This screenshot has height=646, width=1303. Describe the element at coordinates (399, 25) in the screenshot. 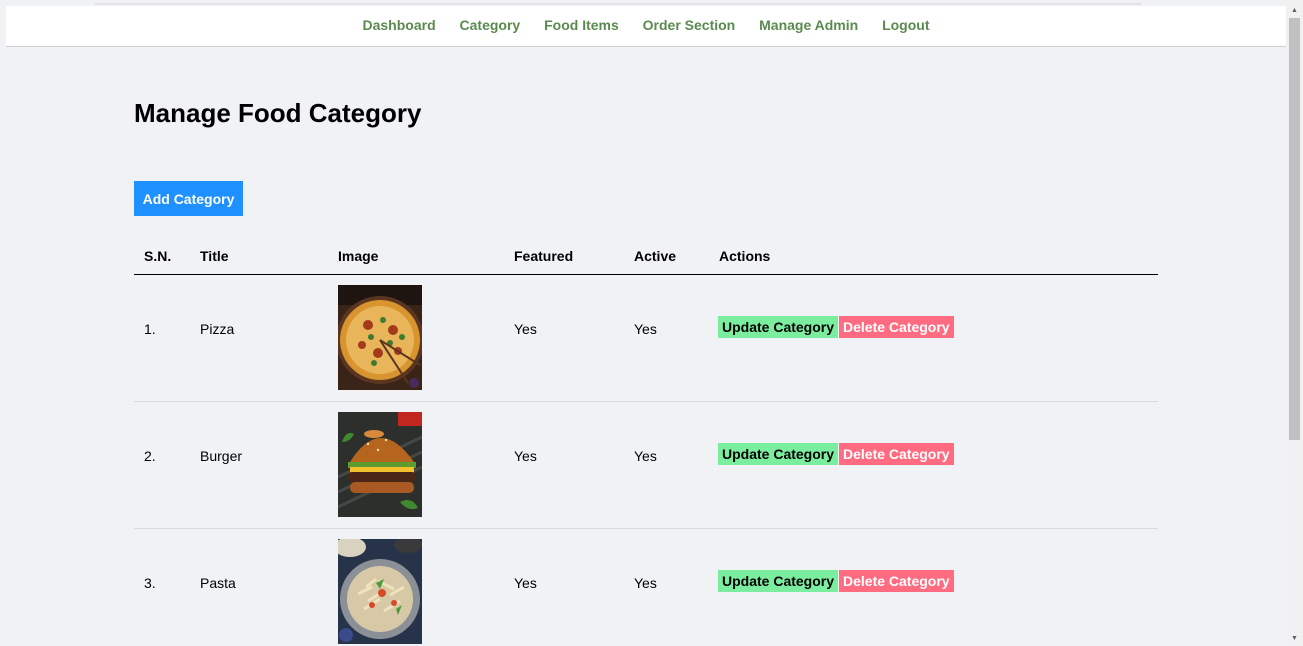

I see `nav-dashboard-link: Dashboard` at that location.